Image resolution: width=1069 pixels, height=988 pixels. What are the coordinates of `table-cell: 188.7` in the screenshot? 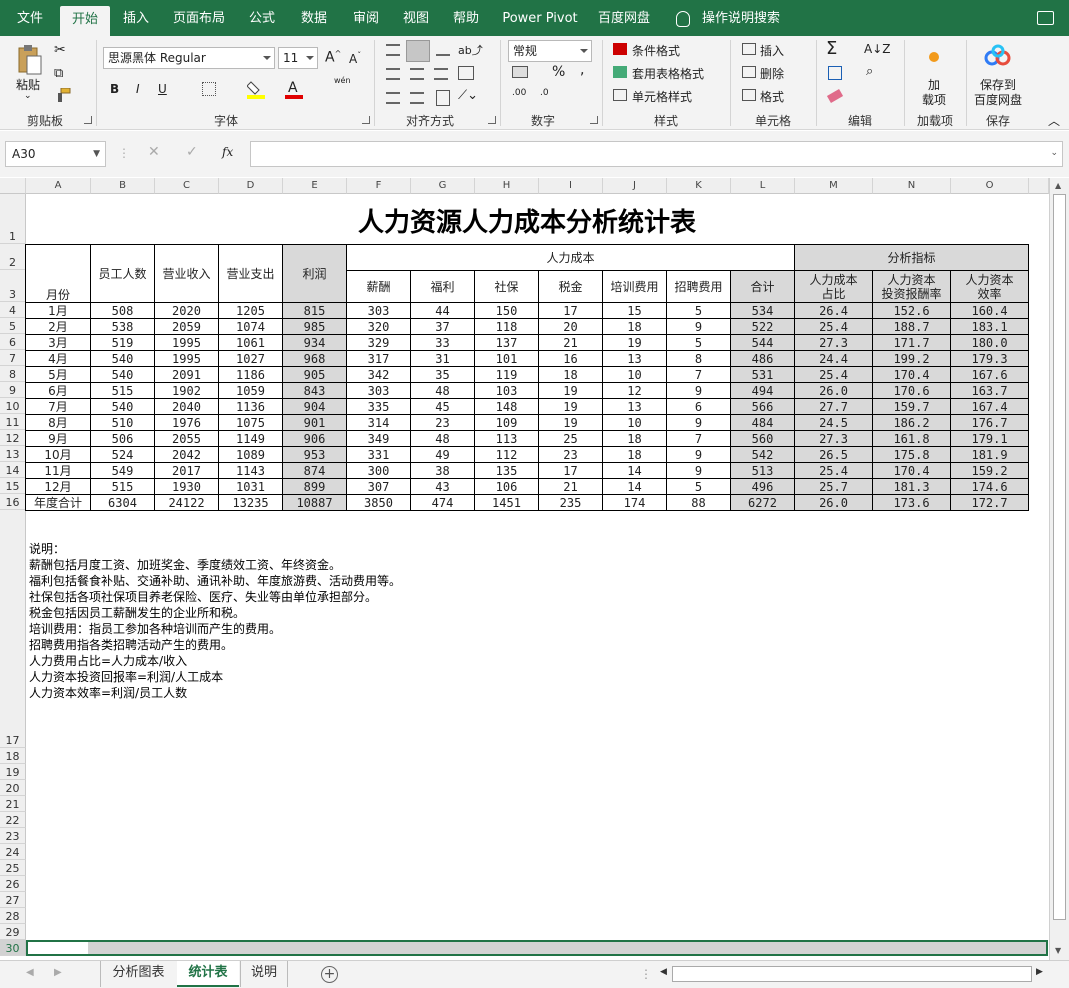 It's located at (912, 326).